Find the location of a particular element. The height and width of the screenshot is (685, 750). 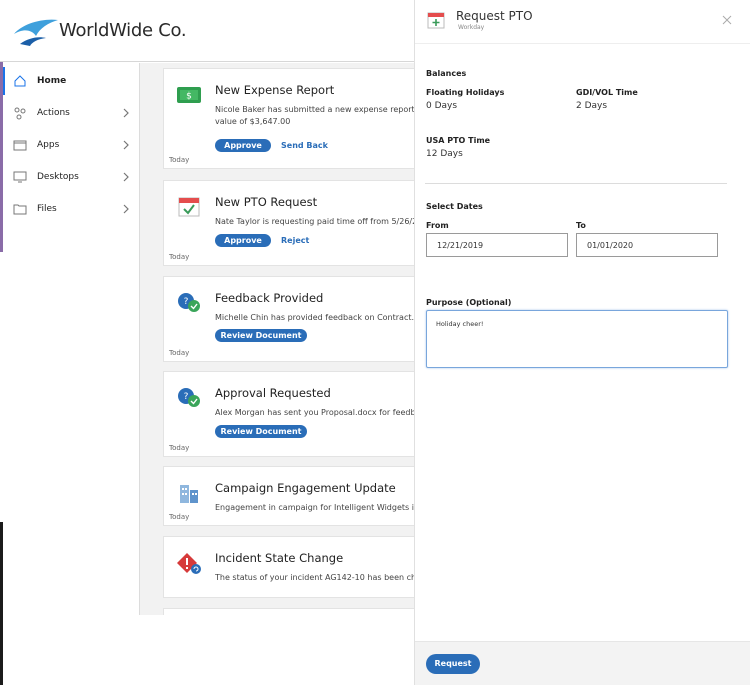

building-icon is located at coordinates (189, 494).